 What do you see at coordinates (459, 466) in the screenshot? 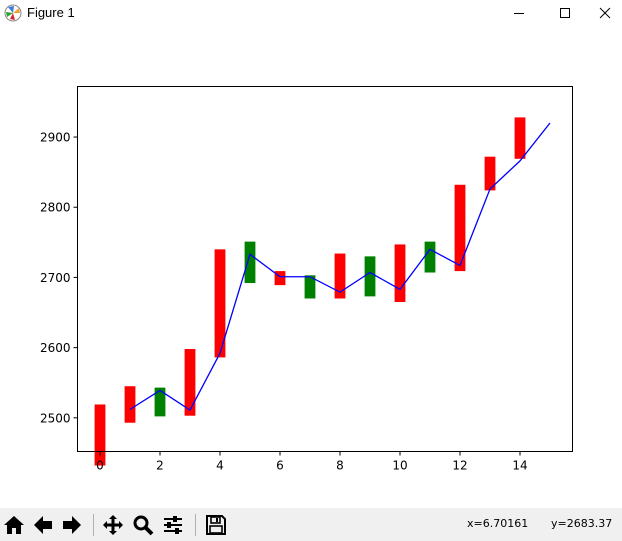
I see `x-tick-label: 12` at bounding box center [459, 466].